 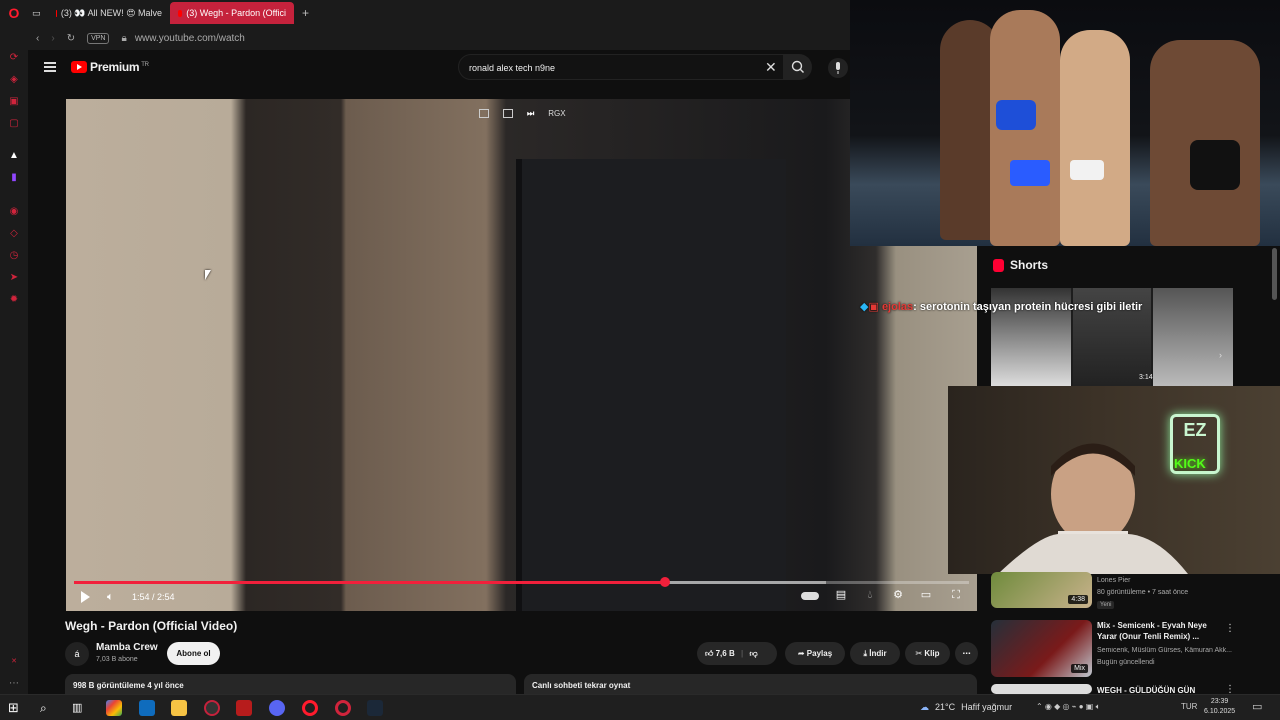 What do you see at coordinates (439, 68) in the screenshot?
I see `youtube-header: Premium TR ronald alex tech n9ne ✕` at bounding box center [439, 68].